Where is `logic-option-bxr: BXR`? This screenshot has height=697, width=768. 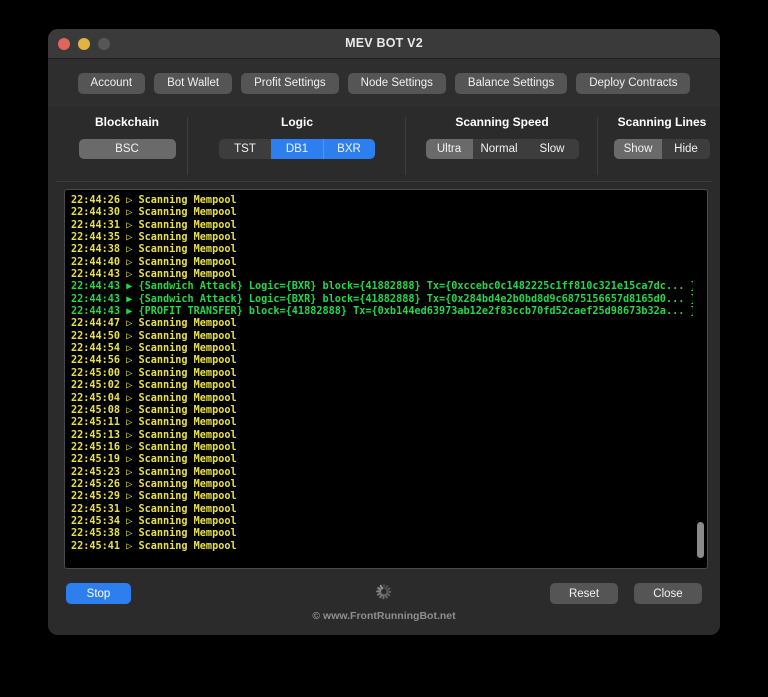
logic-option-bxr: BXR is located at coordinates (349, 149).